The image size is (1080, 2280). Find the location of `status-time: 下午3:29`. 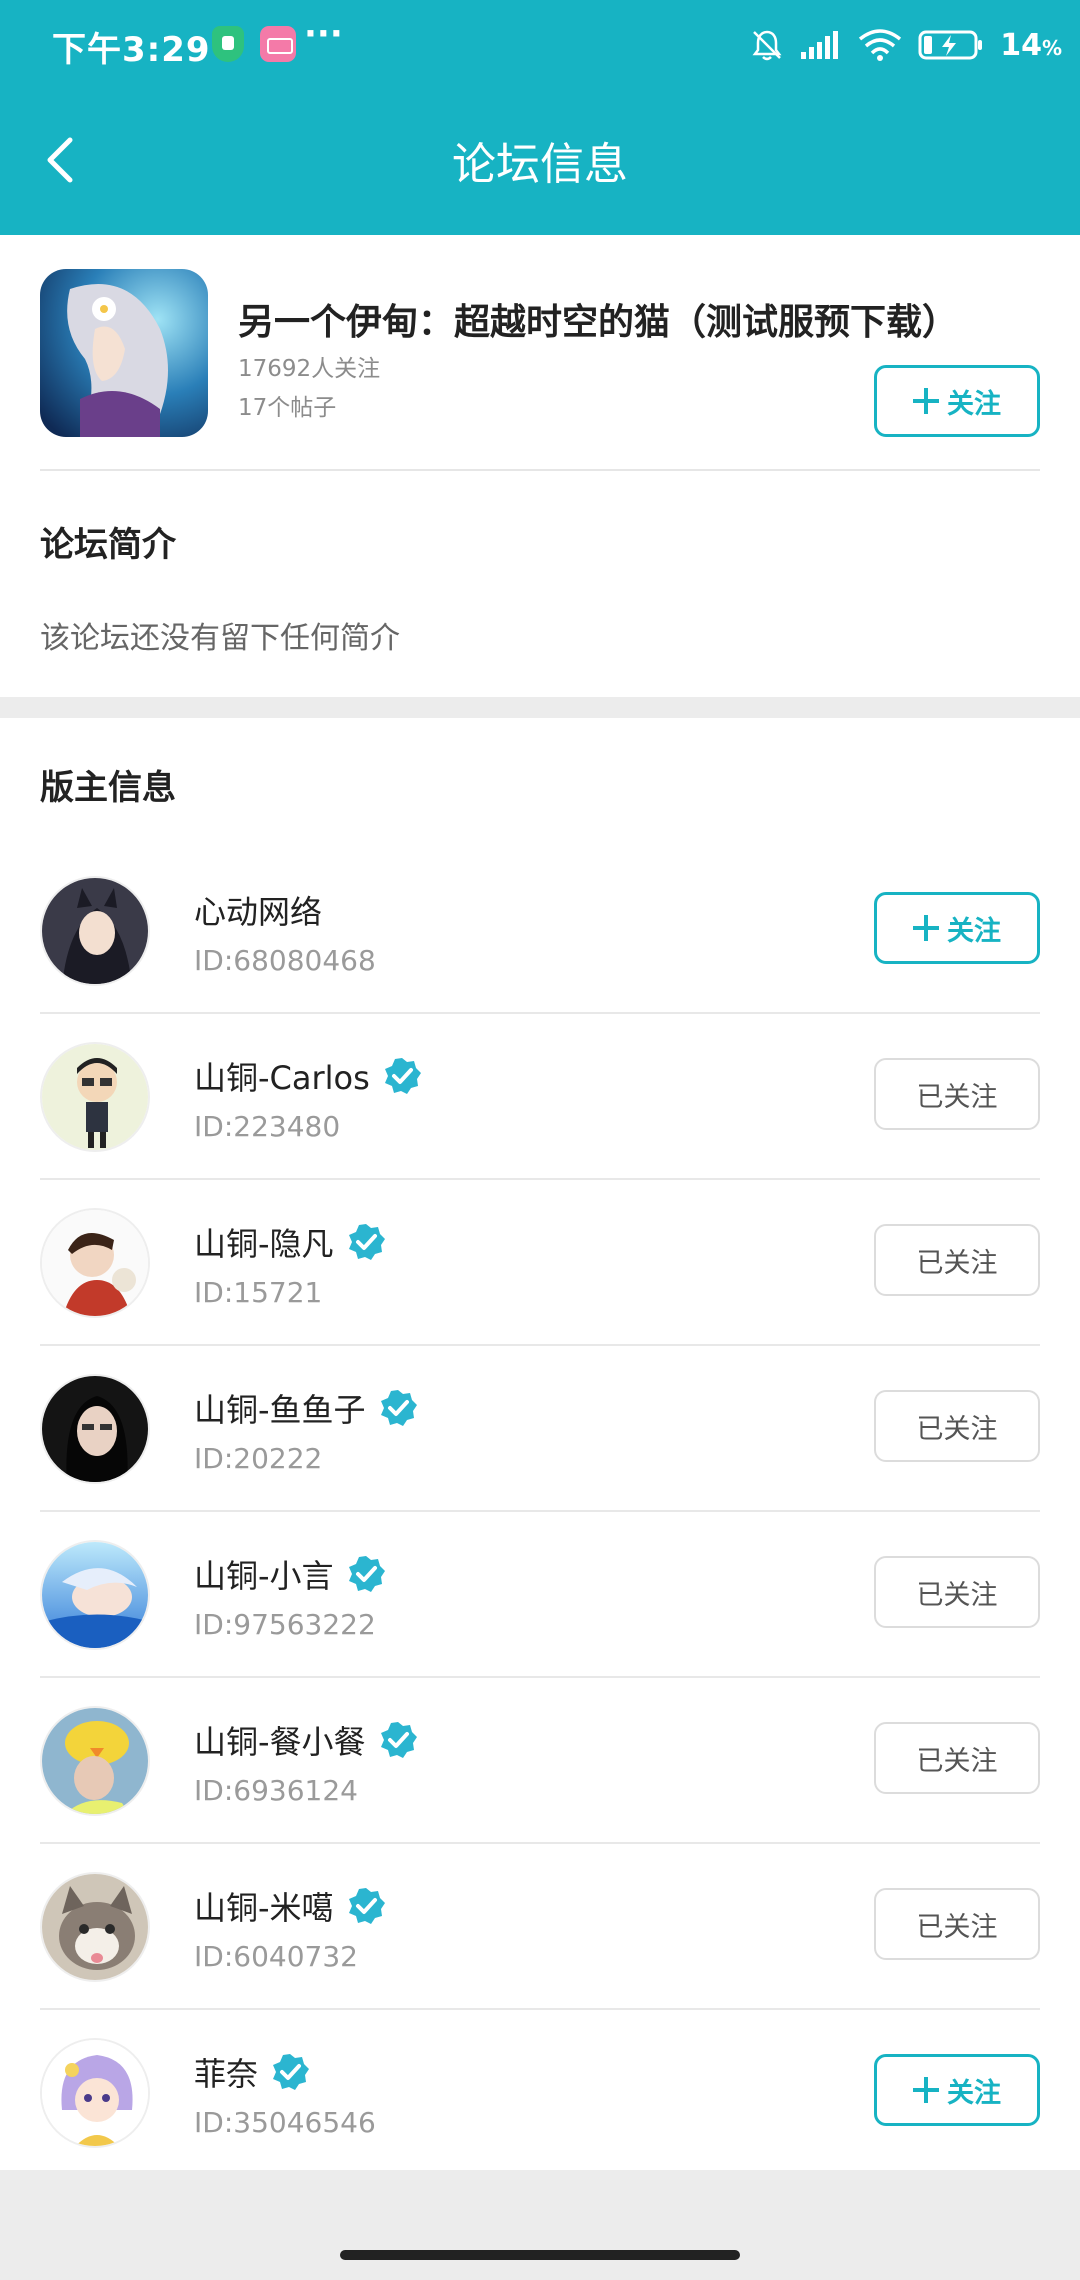

status-time: 下午3:29 is located at coordinates (131, 50).